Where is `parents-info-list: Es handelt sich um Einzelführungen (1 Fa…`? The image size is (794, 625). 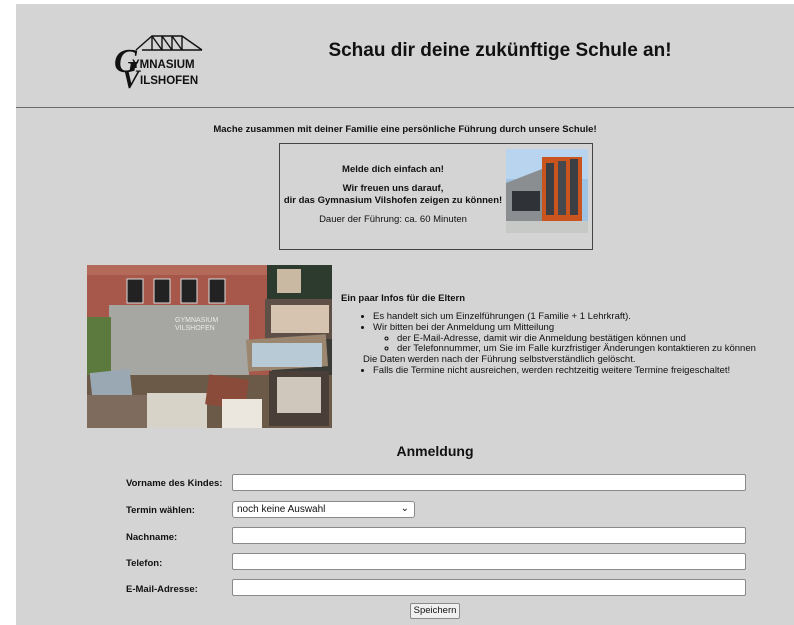 parents-info-list: Es handelt sich um Einzelführungen (1 Fa… is located at coordinates (566, 344).